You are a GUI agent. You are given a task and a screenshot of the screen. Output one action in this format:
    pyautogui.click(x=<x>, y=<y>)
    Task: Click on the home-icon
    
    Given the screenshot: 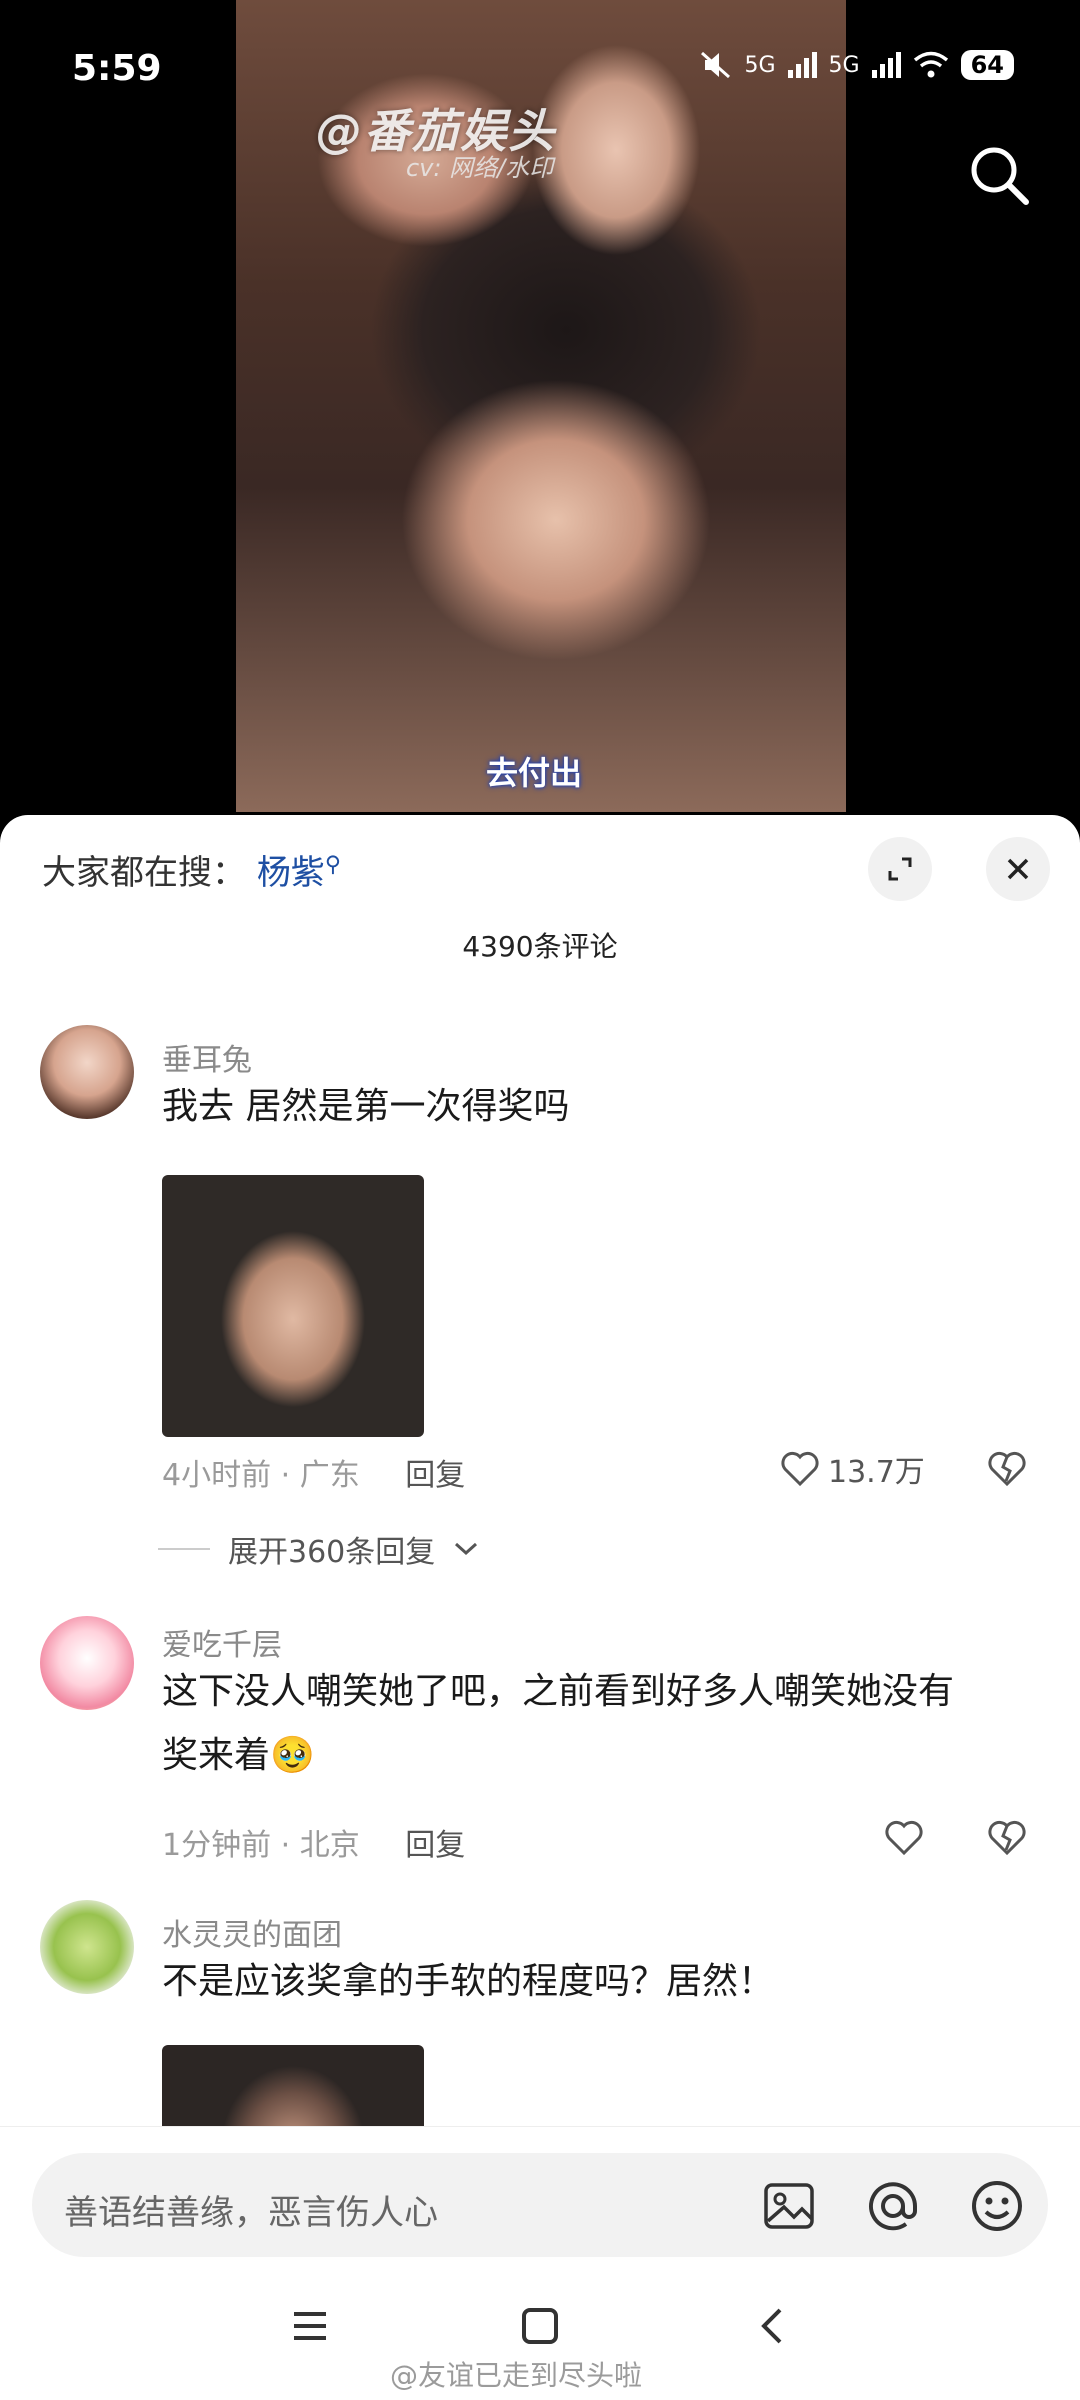 What is the action you would take?
    pyautogui.click(x=540, y=2326)
    